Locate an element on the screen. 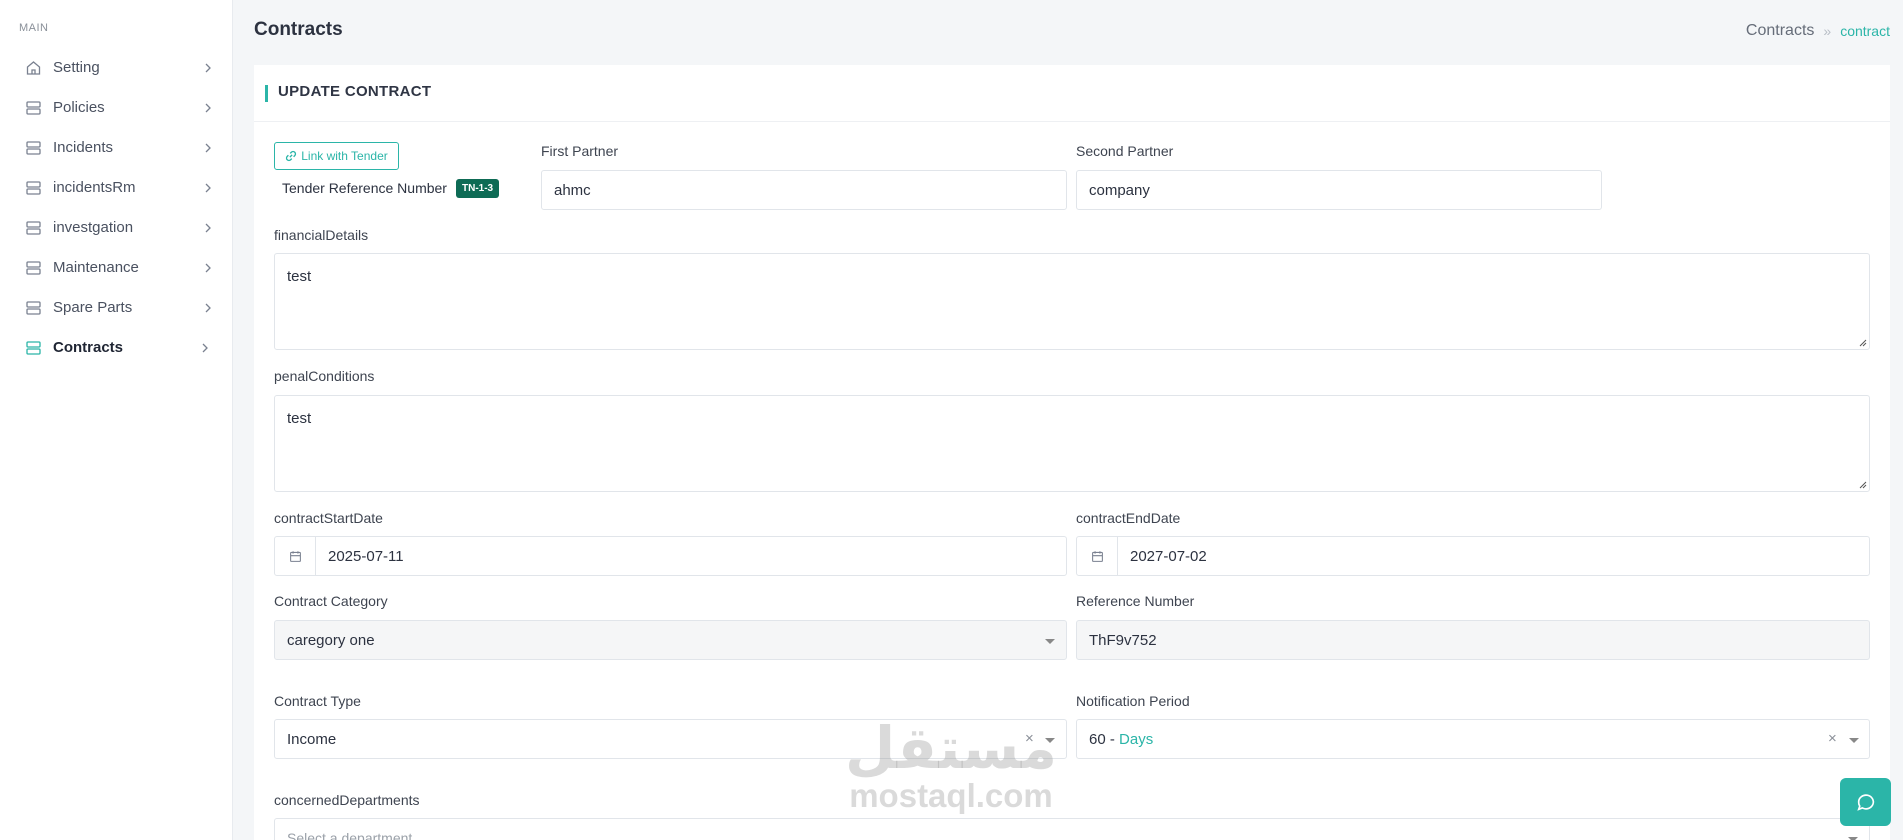 This screenshot has height=840, width=1903. sidebar-item-incidents: Incidents is located at coordinates (116, 148).